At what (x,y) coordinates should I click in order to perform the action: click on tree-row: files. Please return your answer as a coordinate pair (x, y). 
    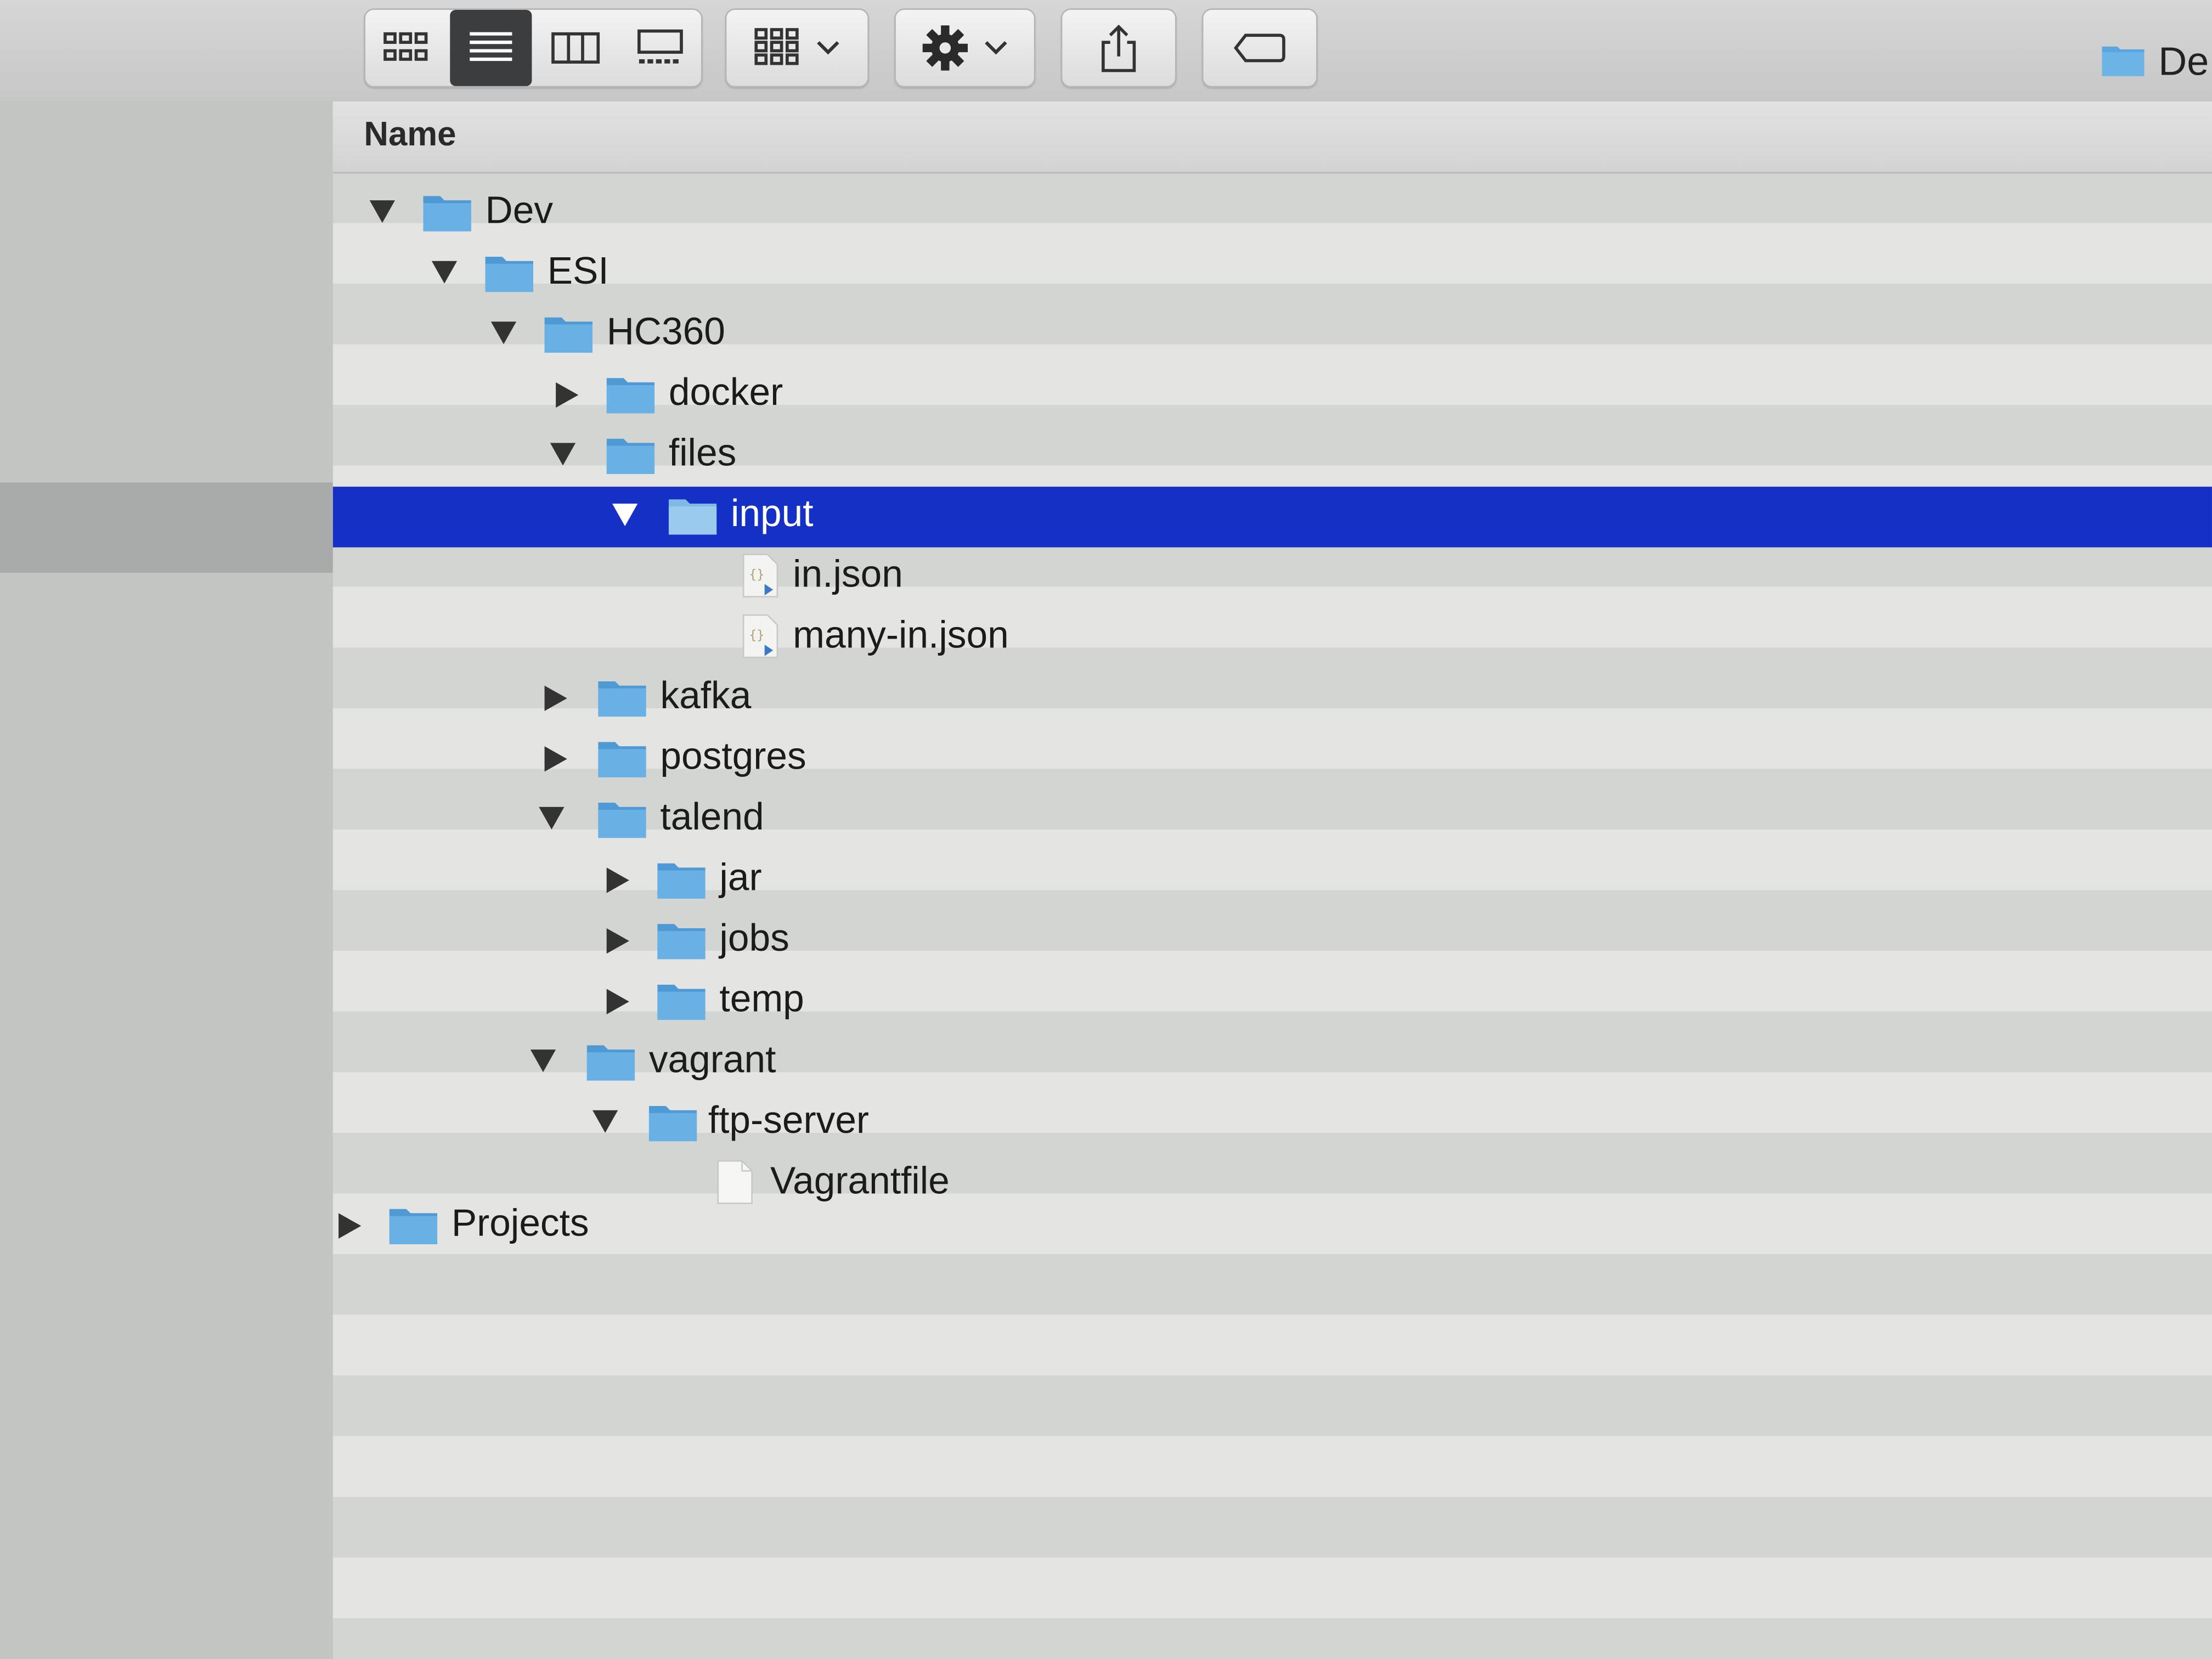
    Looking at the image, I should click on (1273, 456).